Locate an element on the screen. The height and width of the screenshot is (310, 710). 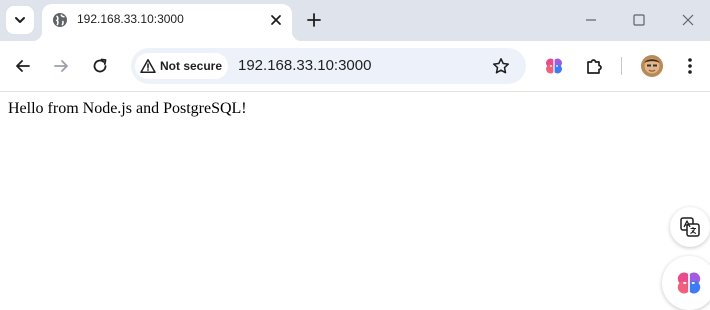
ai-assistant-floating-button is located at coordinates (686, 283).